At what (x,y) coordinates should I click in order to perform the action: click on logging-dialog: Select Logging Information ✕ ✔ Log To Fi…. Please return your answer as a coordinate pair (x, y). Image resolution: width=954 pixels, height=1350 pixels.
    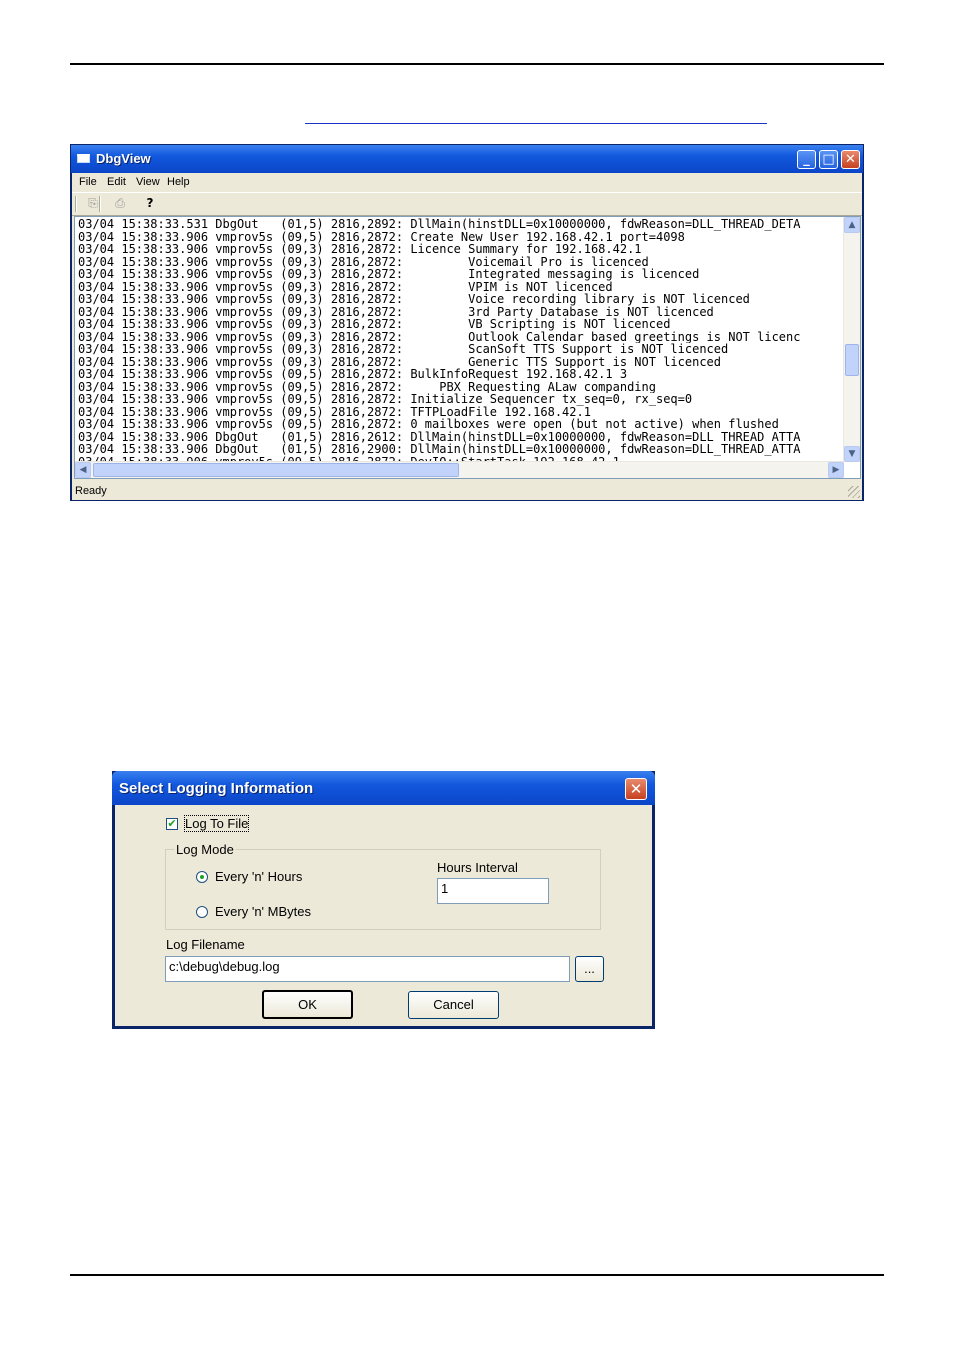
    Looking at the image, I should click on (383, 900).